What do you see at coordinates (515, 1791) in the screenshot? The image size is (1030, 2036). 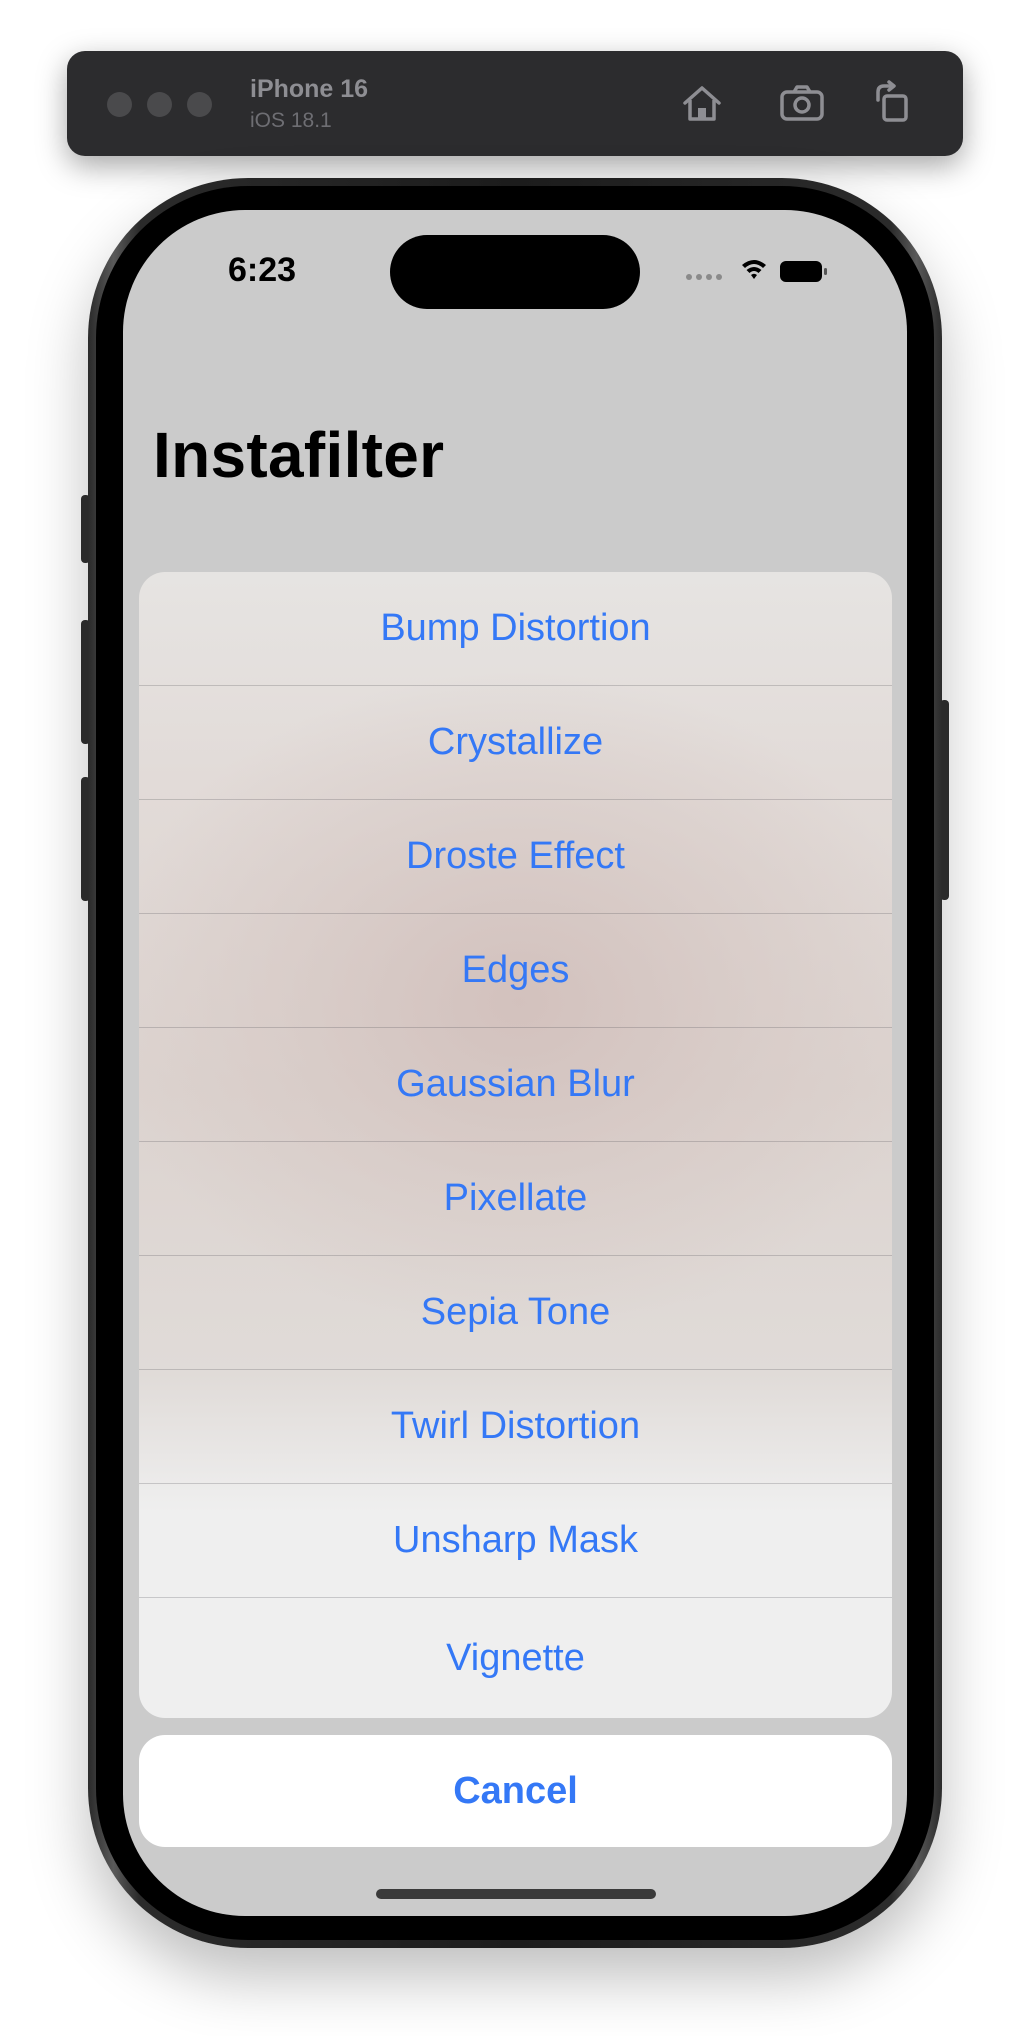 I see `cancel-button: Cancel` at bounding box center [515, 1791].